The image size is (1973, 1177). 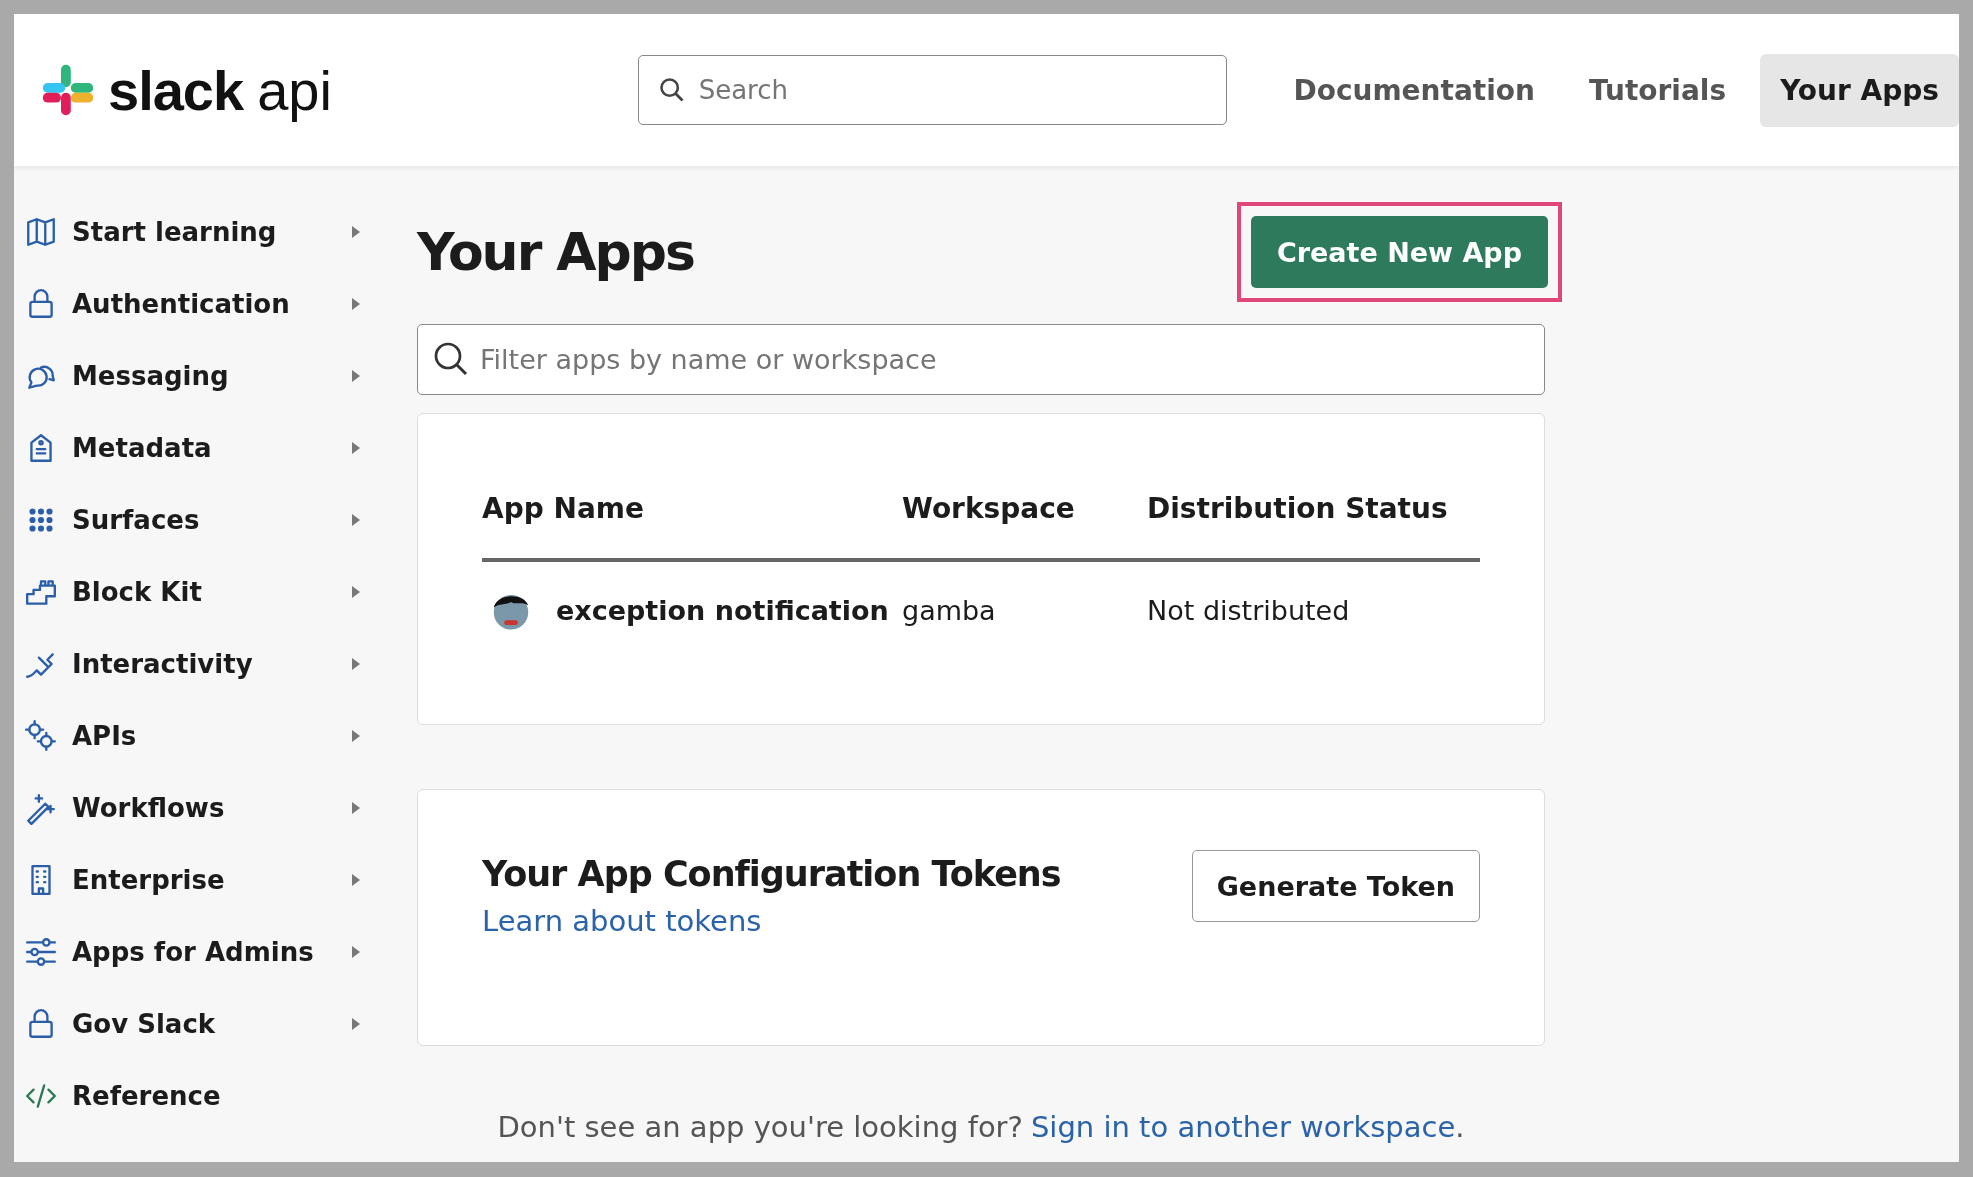 What do you see at coordinates (622, 921) in the screenshot?
I see `learn-link: Learn about tokens` at bounding box center [622, 921].